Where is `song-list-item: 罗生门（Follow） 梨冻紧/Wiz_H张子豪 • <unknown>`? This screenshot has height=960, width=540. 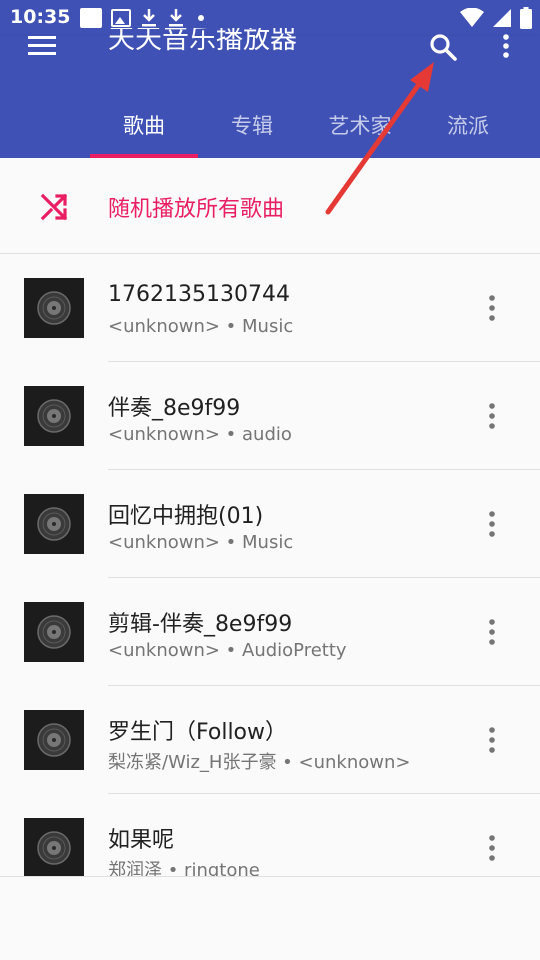 song-list-item: 罗生门（Follow） 梨冻紧/Wiz_H张子豪 • <unknown> is located at coordinates (270, 740).